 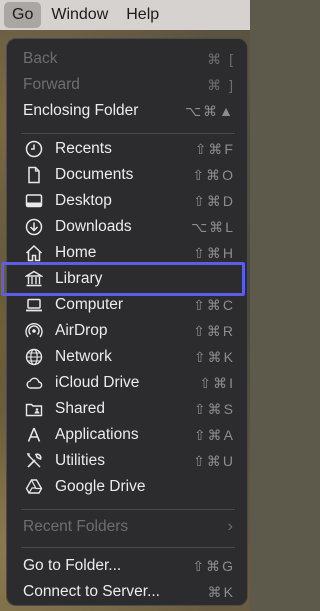 What do you see at coordinates (142, 15) in the screenshot?
I see `menu-help: Help` at bounding box center [142, 15].